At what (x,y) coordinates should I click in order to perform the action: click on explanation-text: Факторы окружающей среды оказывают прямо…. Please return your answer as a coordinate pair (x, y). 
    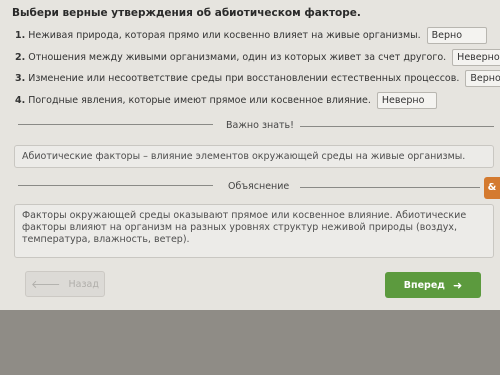
    Looking at the image, I should click on (244, 227).